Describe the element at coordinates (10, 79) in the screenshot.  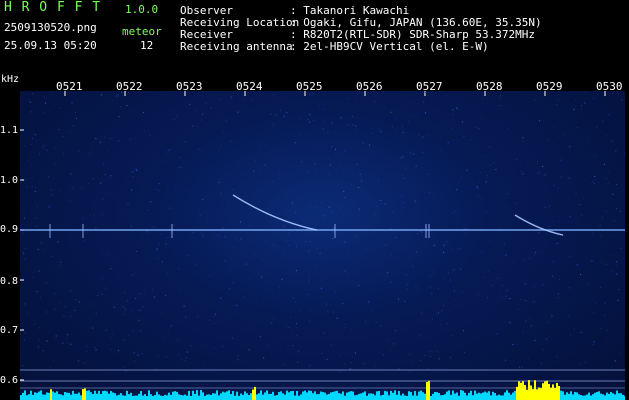
I see `y-axis-label: kHz` at that location.